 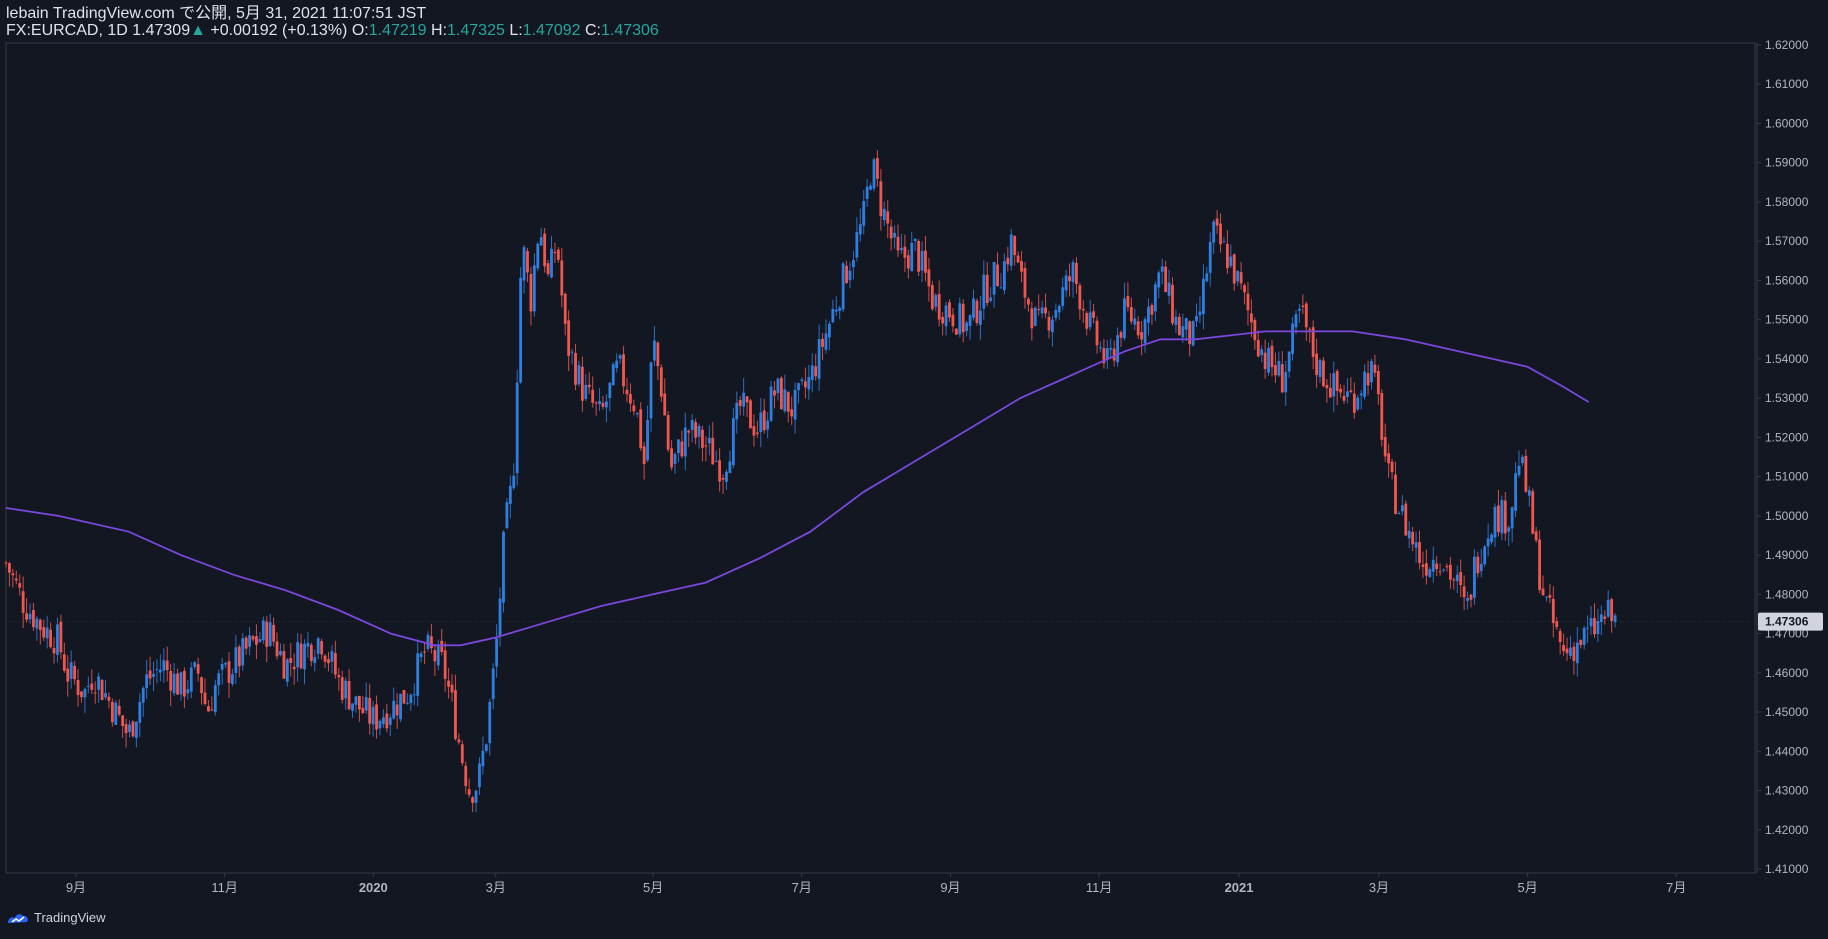 What do you see at coordinates (56, 917) in the screenshot?
I see `tradingview-branding: TradingView` at bounding box center [56, 917].